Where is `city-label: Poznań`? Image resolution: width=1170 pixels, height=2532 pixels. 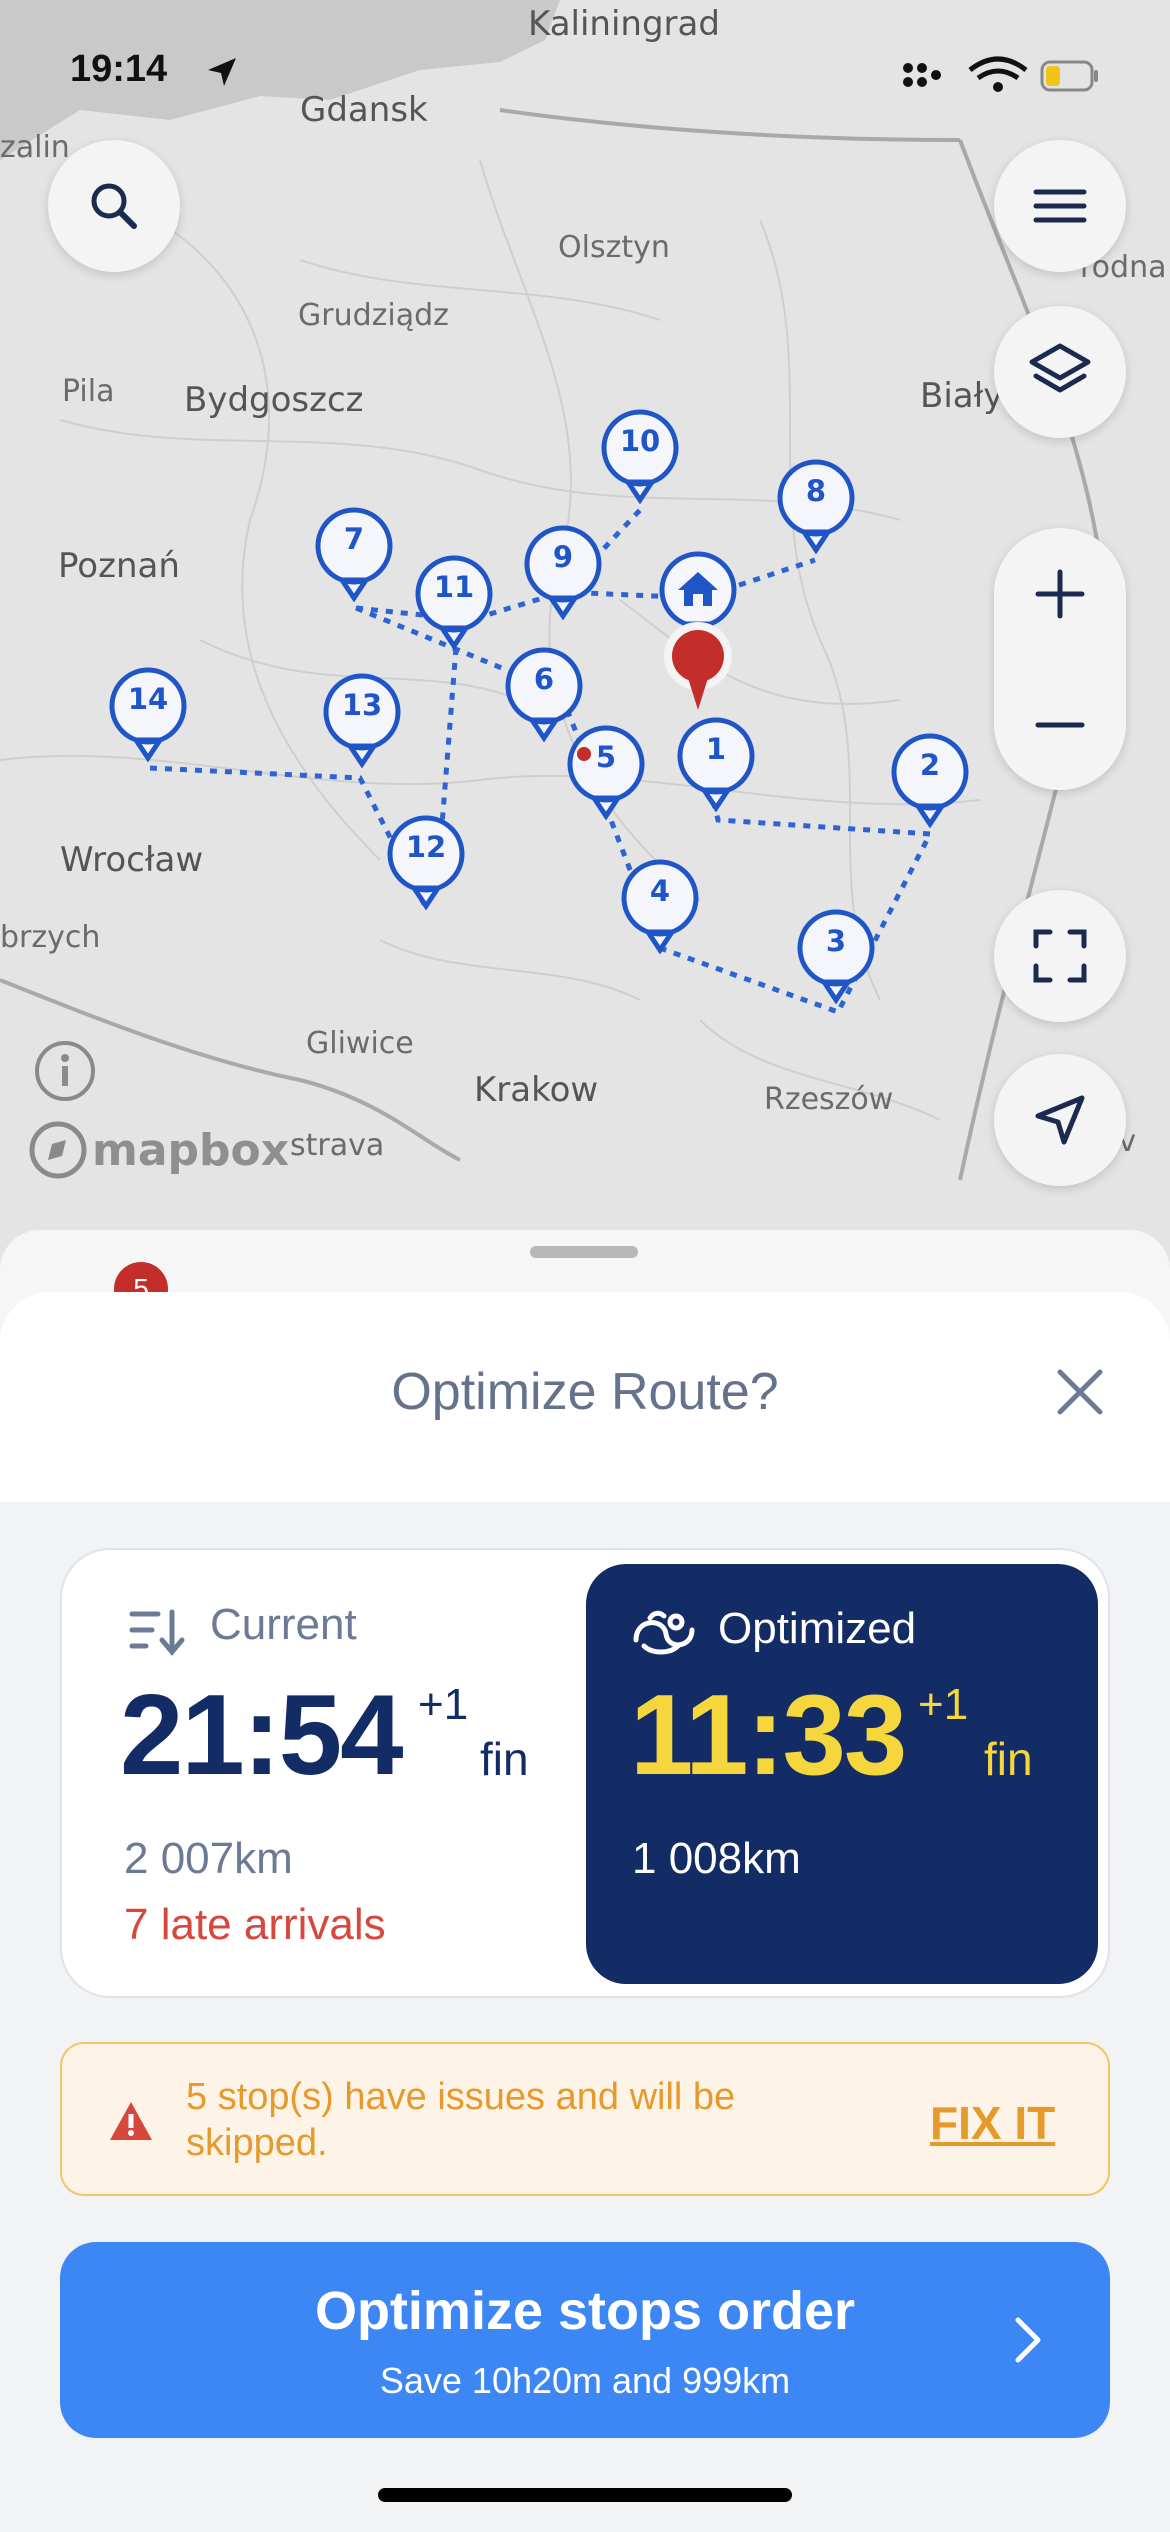
city-label: Poznań is located at coordinates (119, 566).